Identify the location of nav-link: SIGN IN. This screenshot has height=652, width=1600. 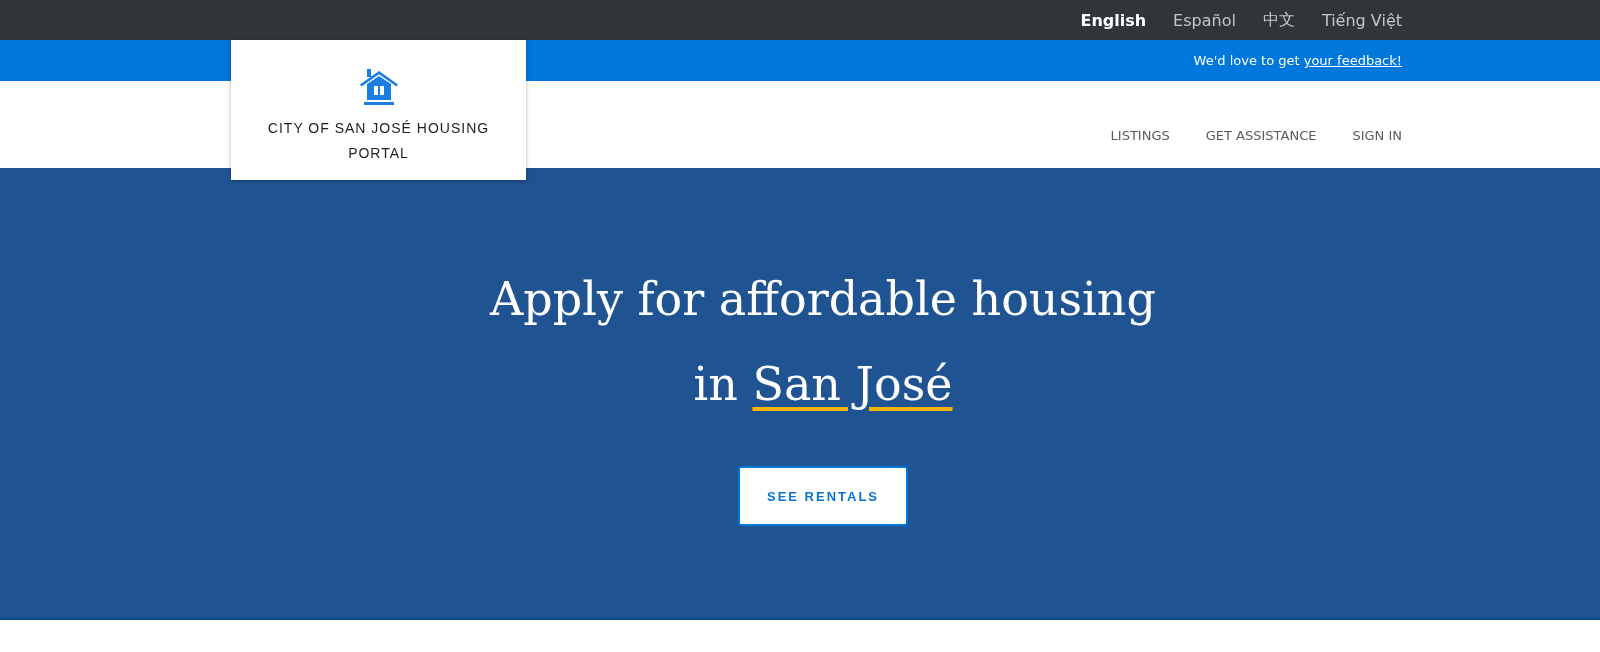
(1377, 135).